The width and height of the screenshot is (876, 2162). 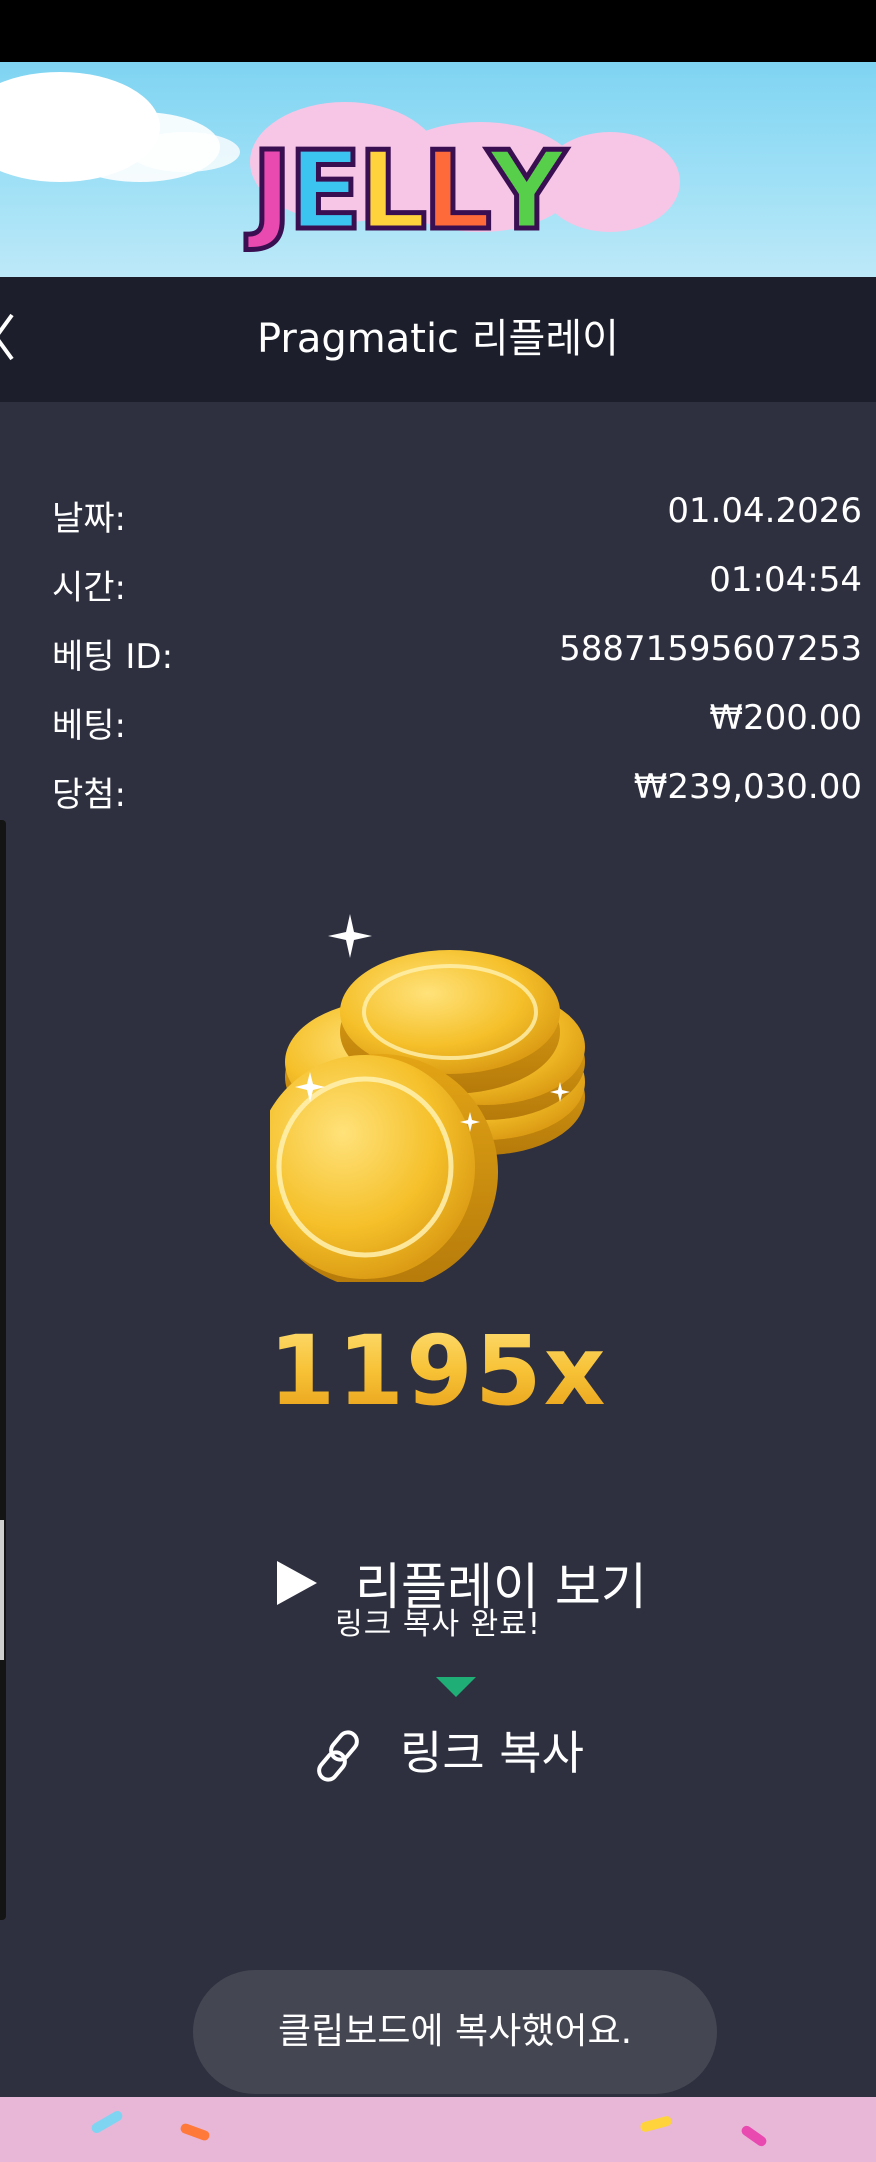 What do you see at coordinates (2, 1590) in the screenshot?
I see `background-app-edge-image` at bounding box center [2, 1590].